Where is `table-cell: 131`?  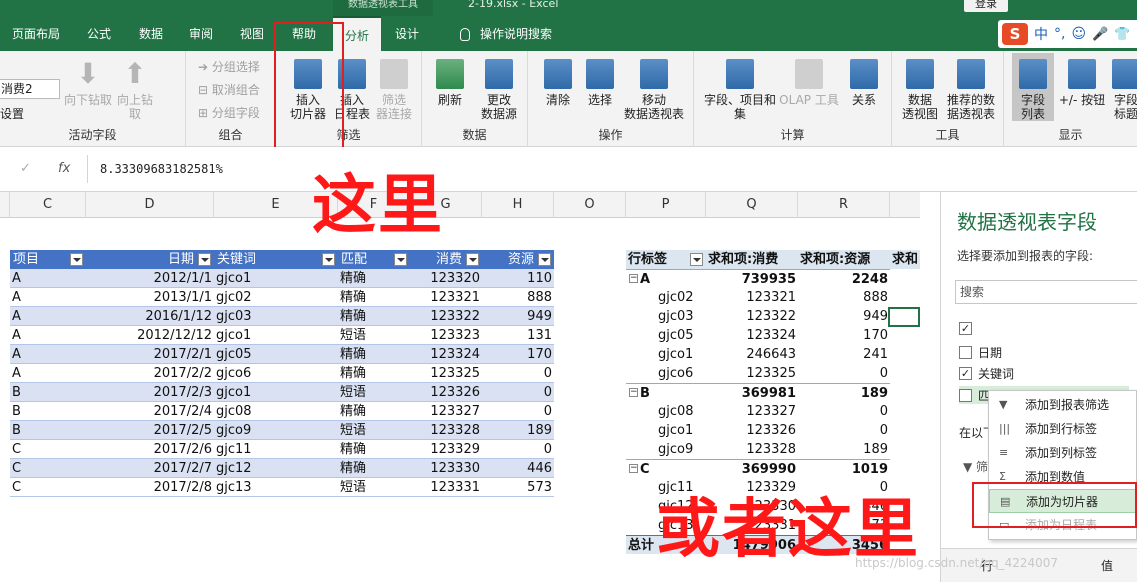 table-cell: 131 is located at coordinates (518, 335).